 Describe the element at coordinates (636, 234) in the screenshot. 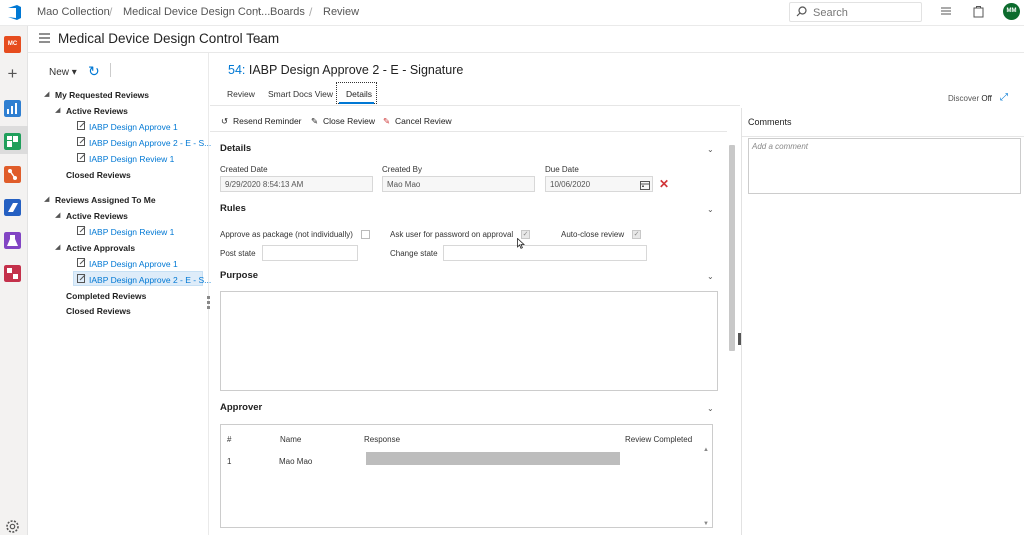

I see `auto-close-review-checkbox: ✓` at that location.